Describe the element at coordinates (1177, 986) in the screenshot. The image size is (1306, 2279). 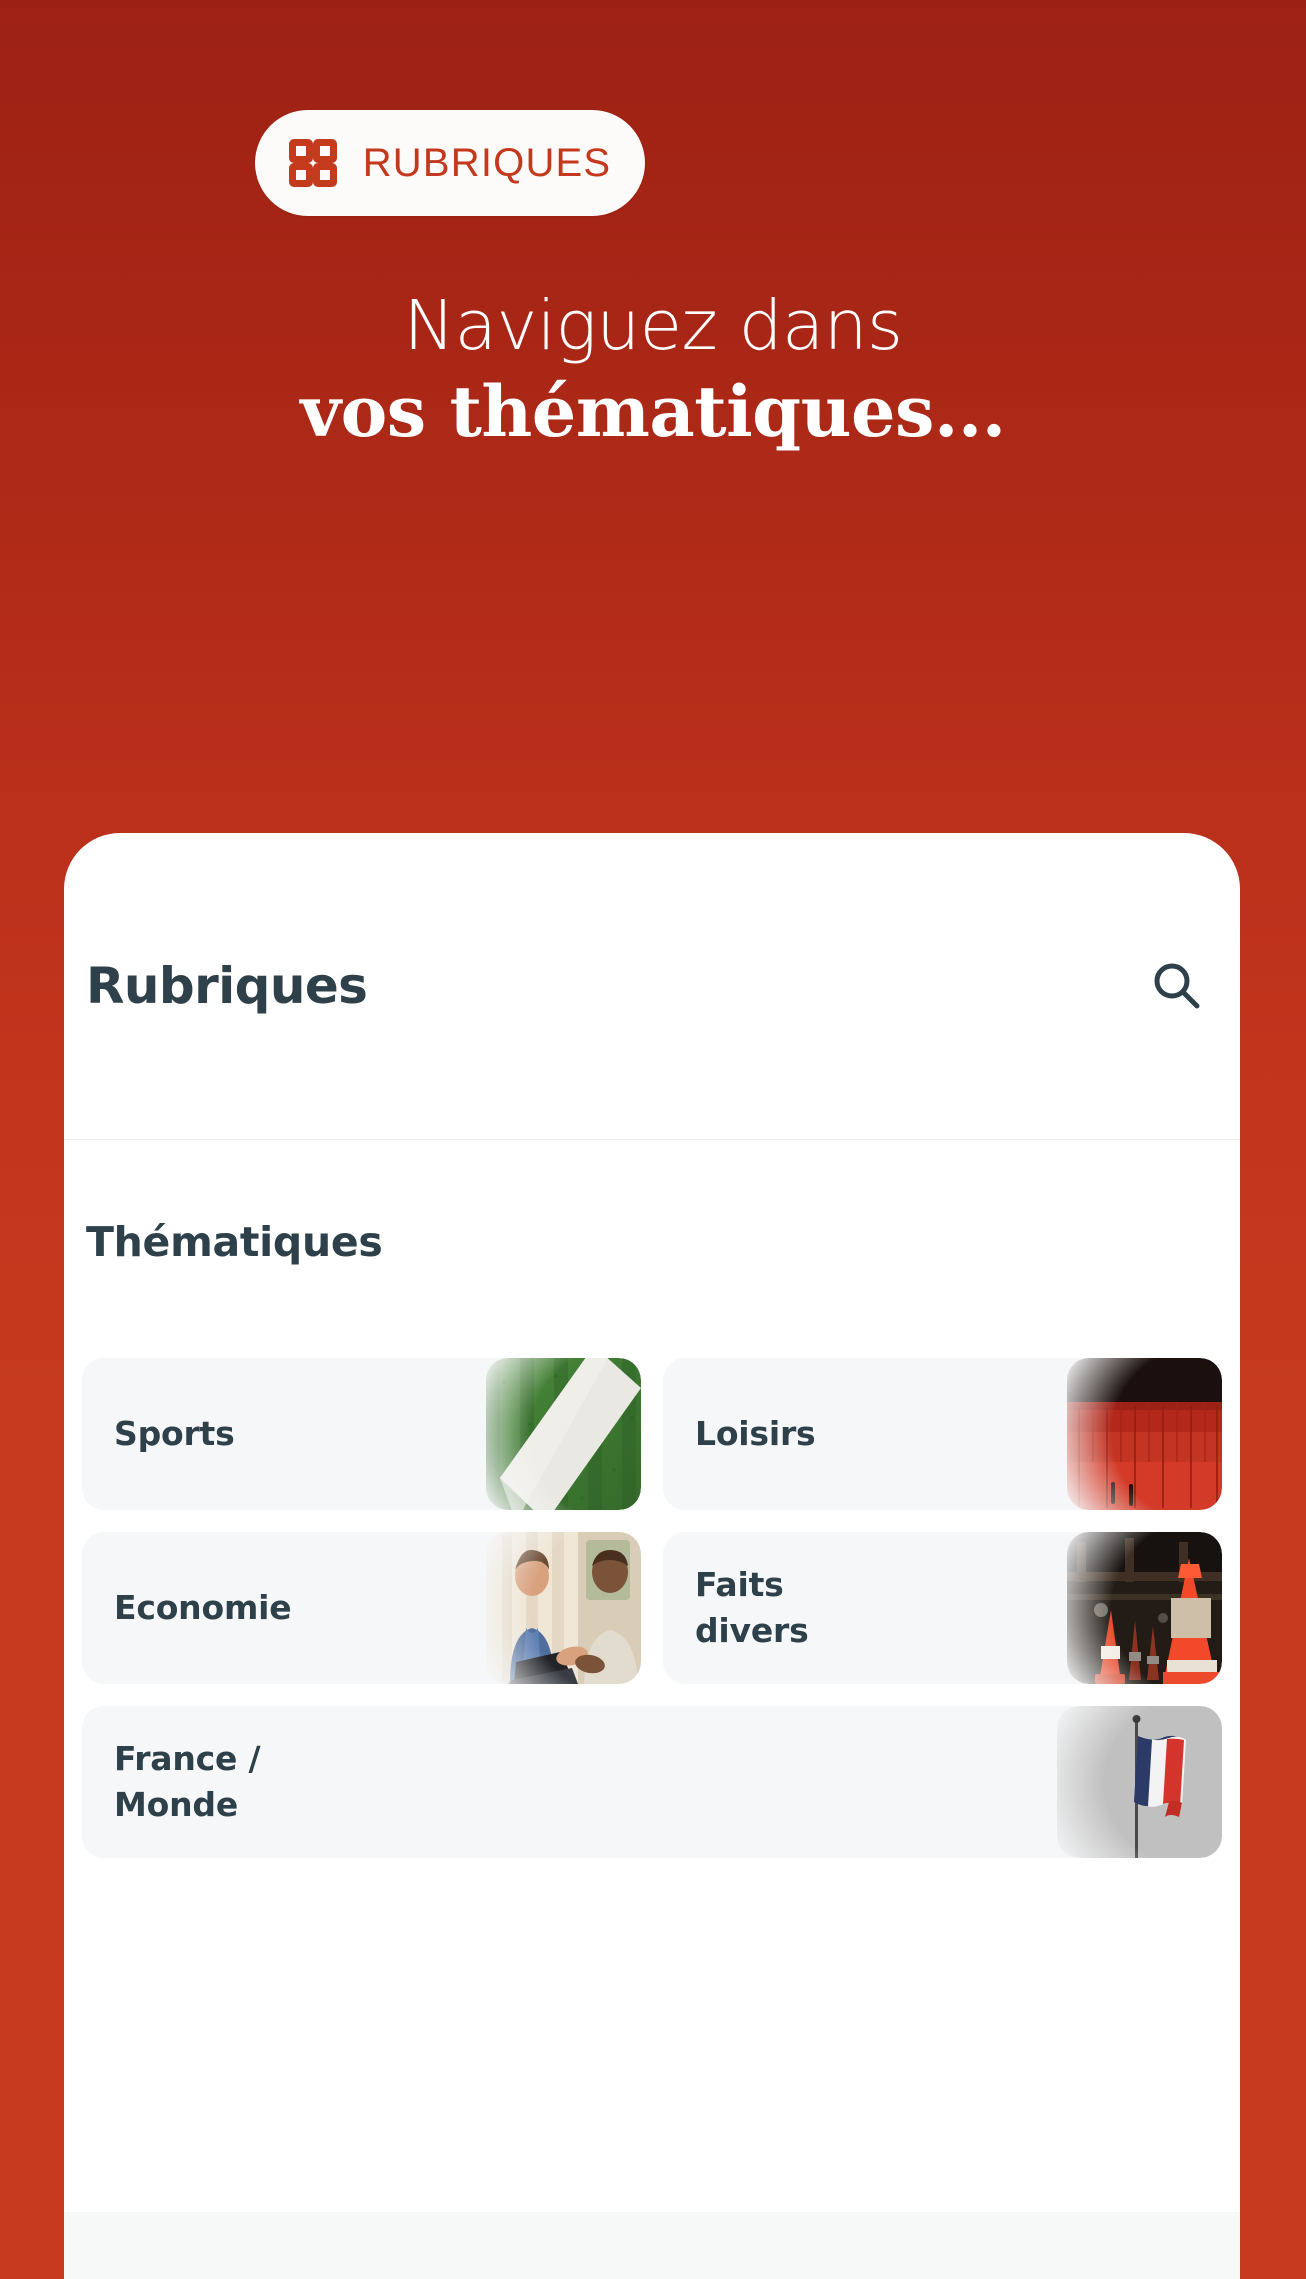
I see `search-icon` at that location.